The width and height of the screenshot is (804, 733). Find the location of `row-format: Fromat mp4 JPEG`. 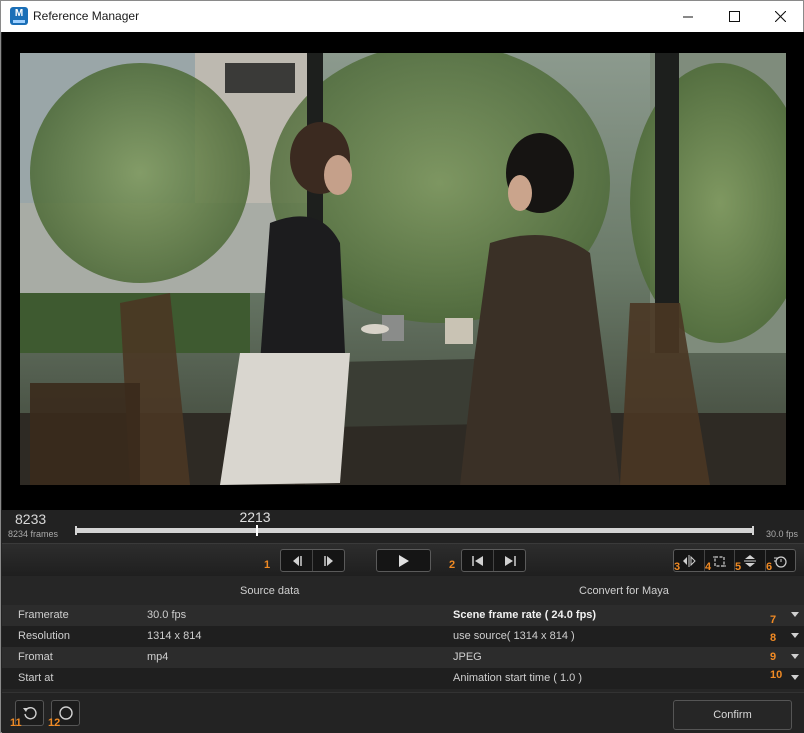

row-format: Fromat mp4 JPEG is located at coordinates (403, 657).